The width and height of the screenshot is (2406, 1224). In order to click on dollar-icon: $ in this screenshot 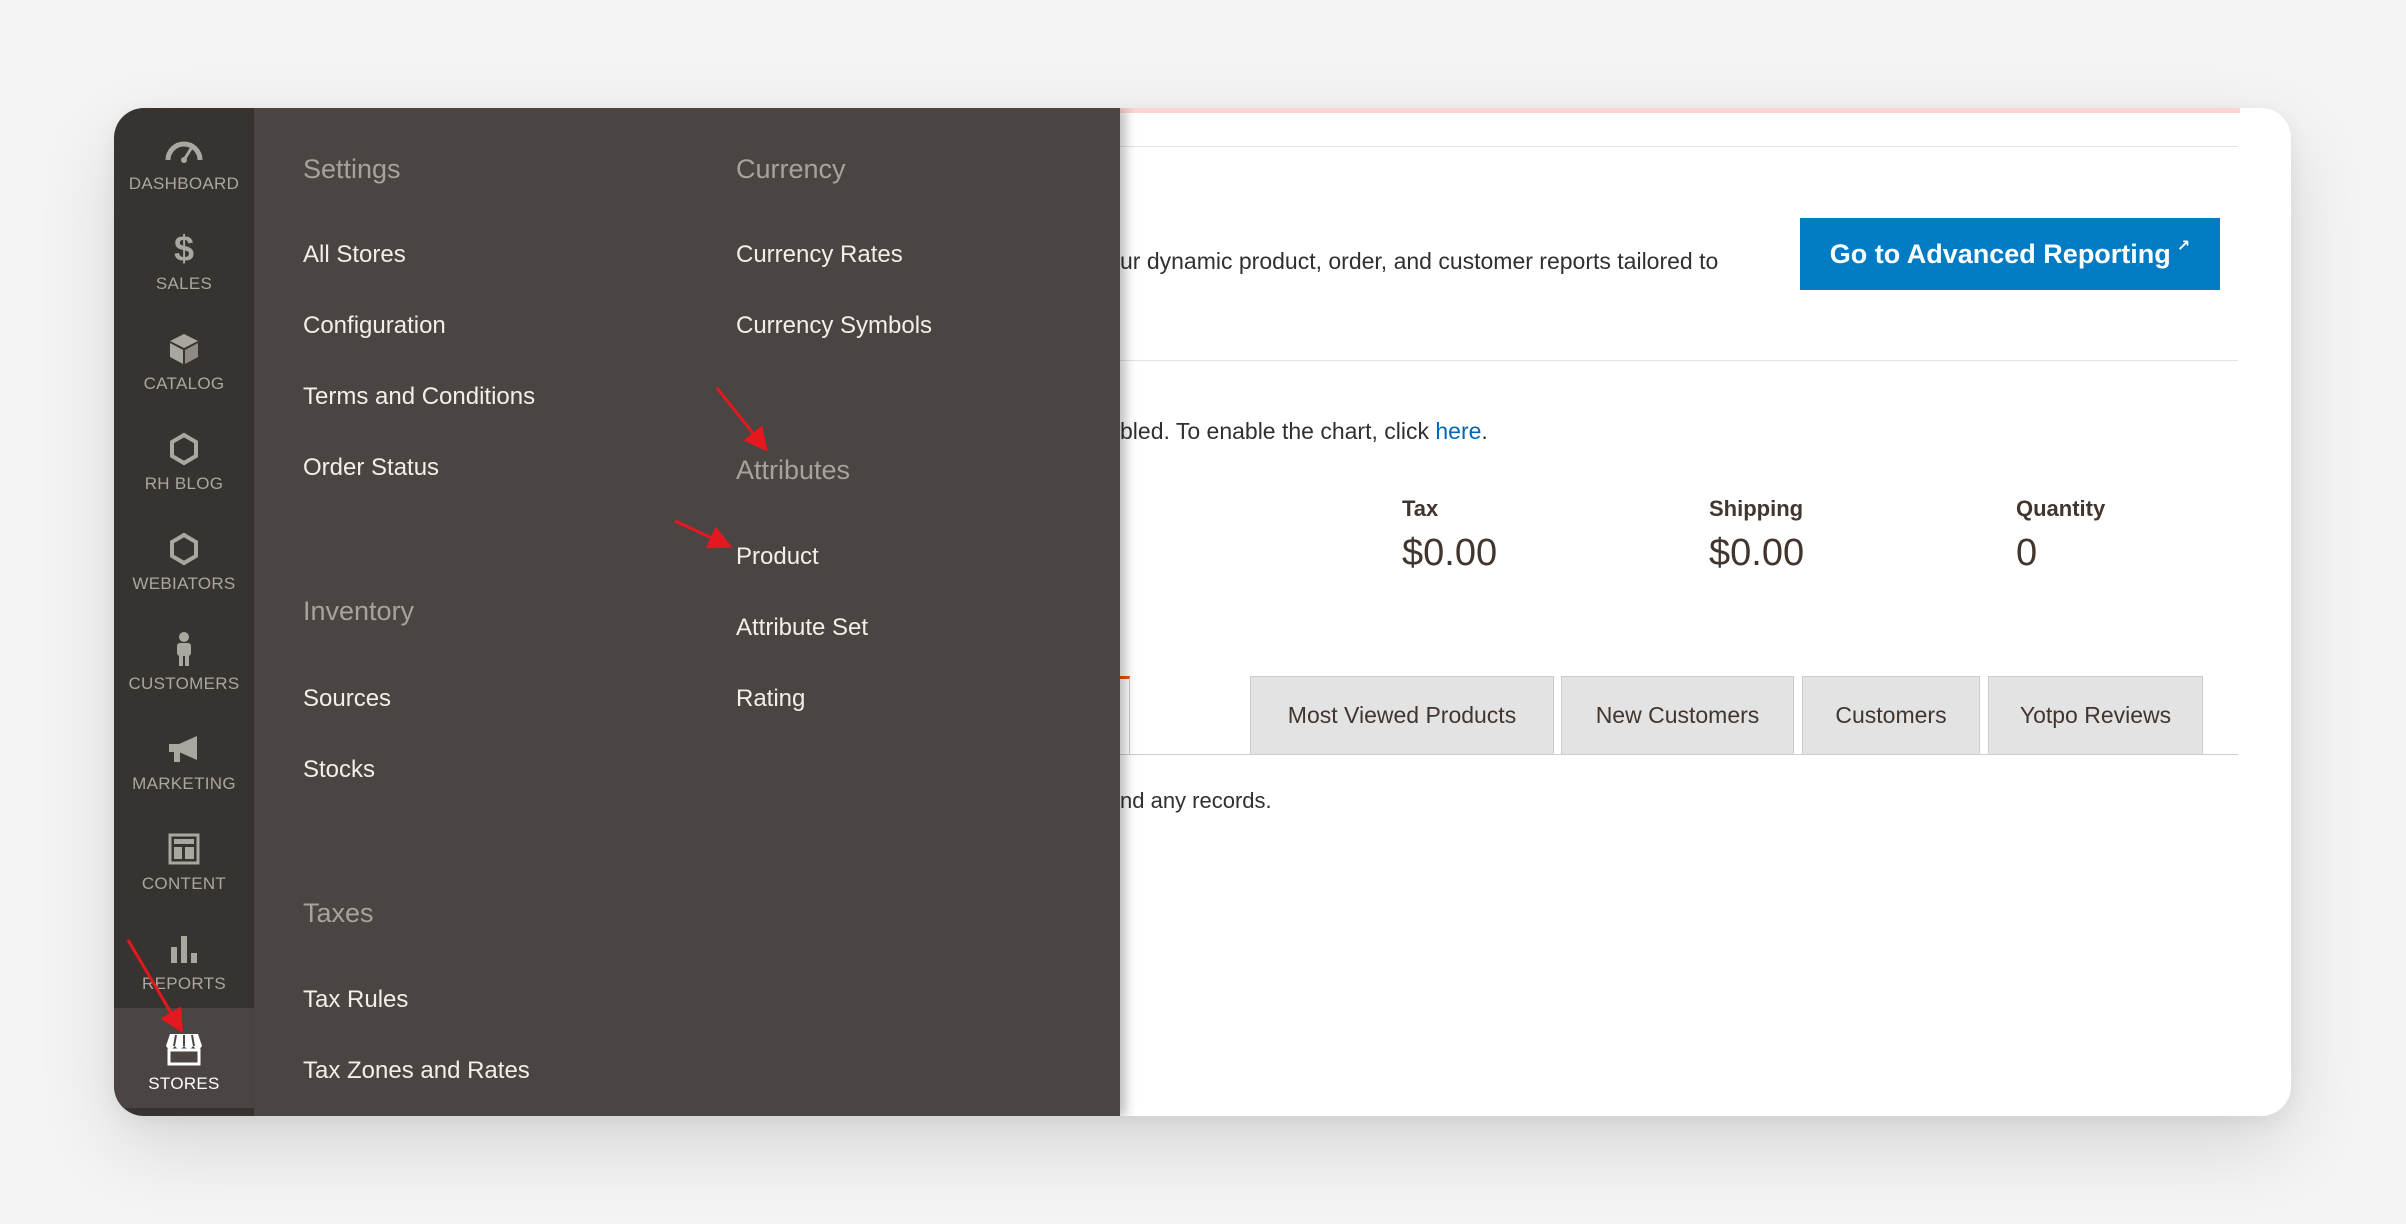, I will do `click(184, 248)`.